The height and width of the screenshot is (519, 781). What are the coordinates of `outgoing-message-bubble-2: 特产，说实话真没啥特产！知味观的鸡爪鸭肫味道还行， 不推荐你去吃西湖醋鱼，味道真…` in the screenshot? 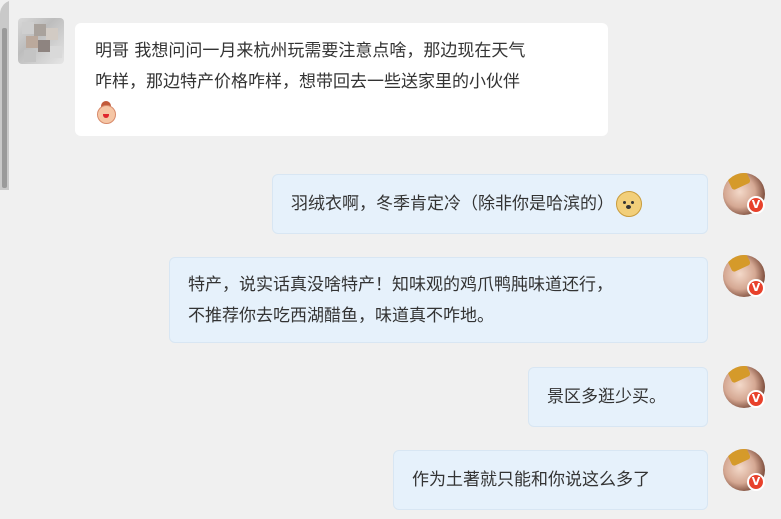 It's located at (438, 300).